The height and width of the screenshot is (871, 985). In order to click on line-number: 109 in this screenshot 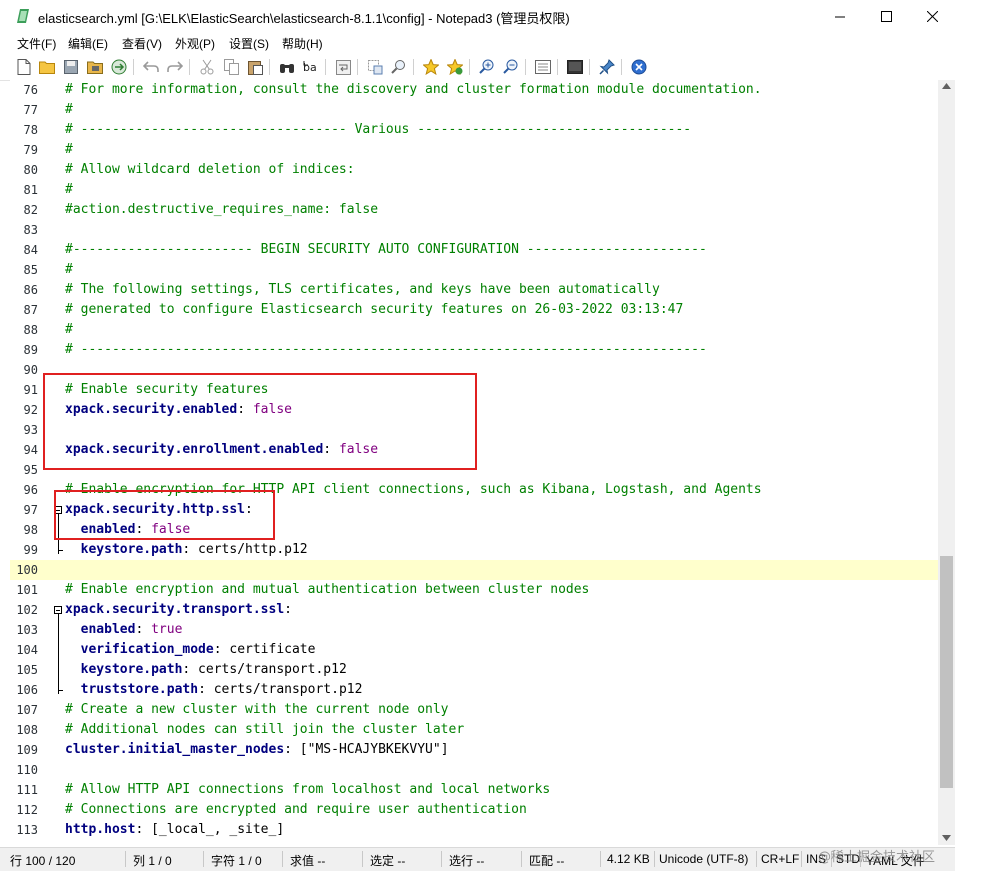, I will do `click(27, 750)`.